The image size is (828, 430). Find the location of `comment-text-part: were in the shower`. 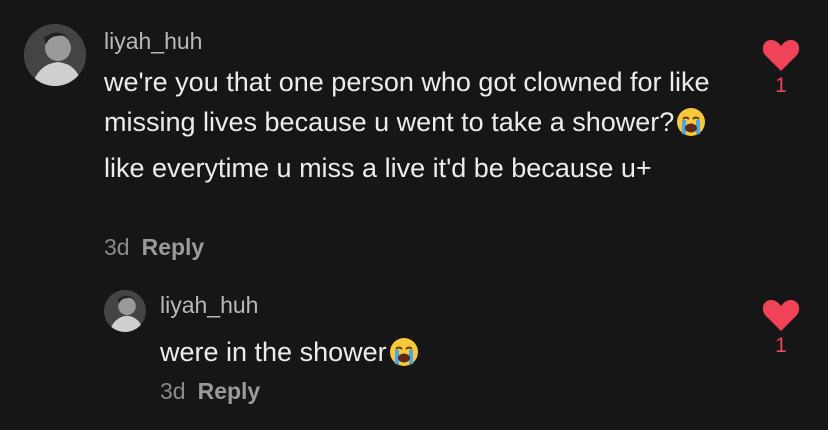

comment-text-part: were in the shower is located at coordinates (273, 352).